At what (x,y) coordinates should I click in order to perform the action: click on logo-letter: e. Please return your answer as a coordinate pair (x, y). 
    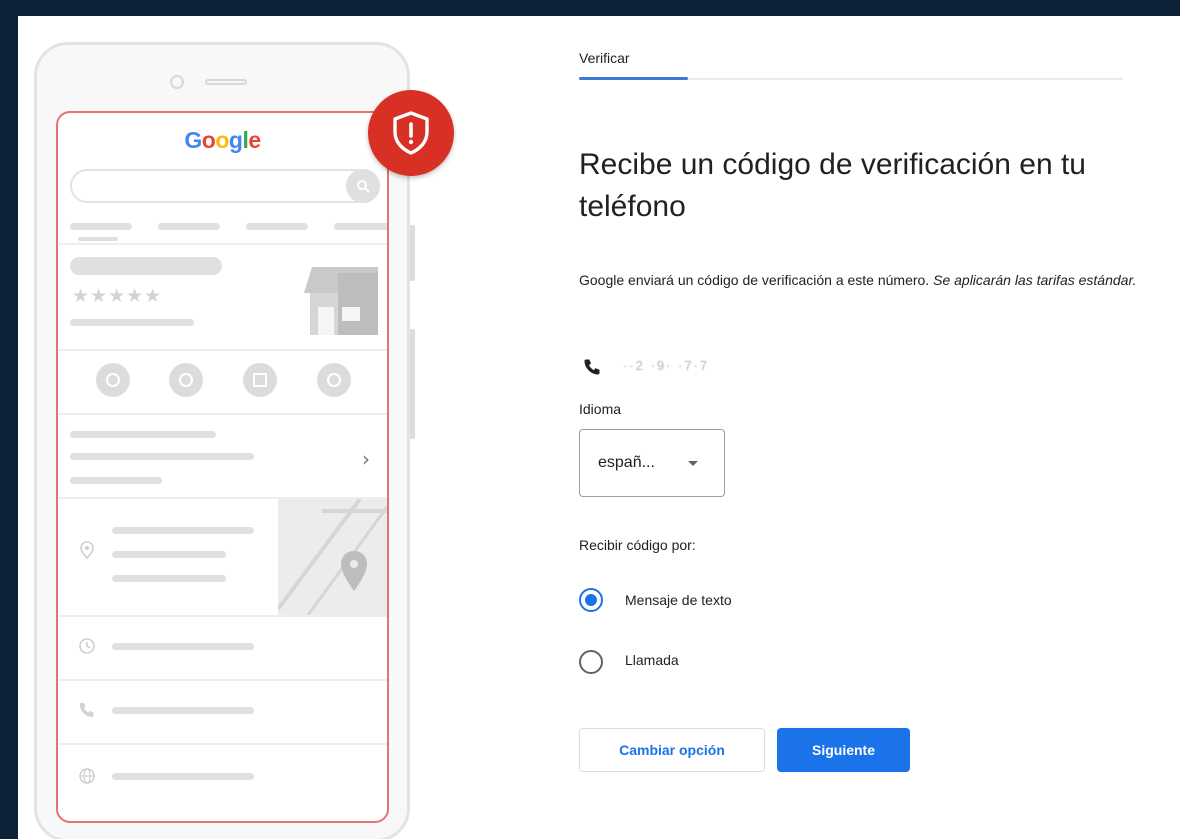
    Looking at the image, I should click on (254, 140).